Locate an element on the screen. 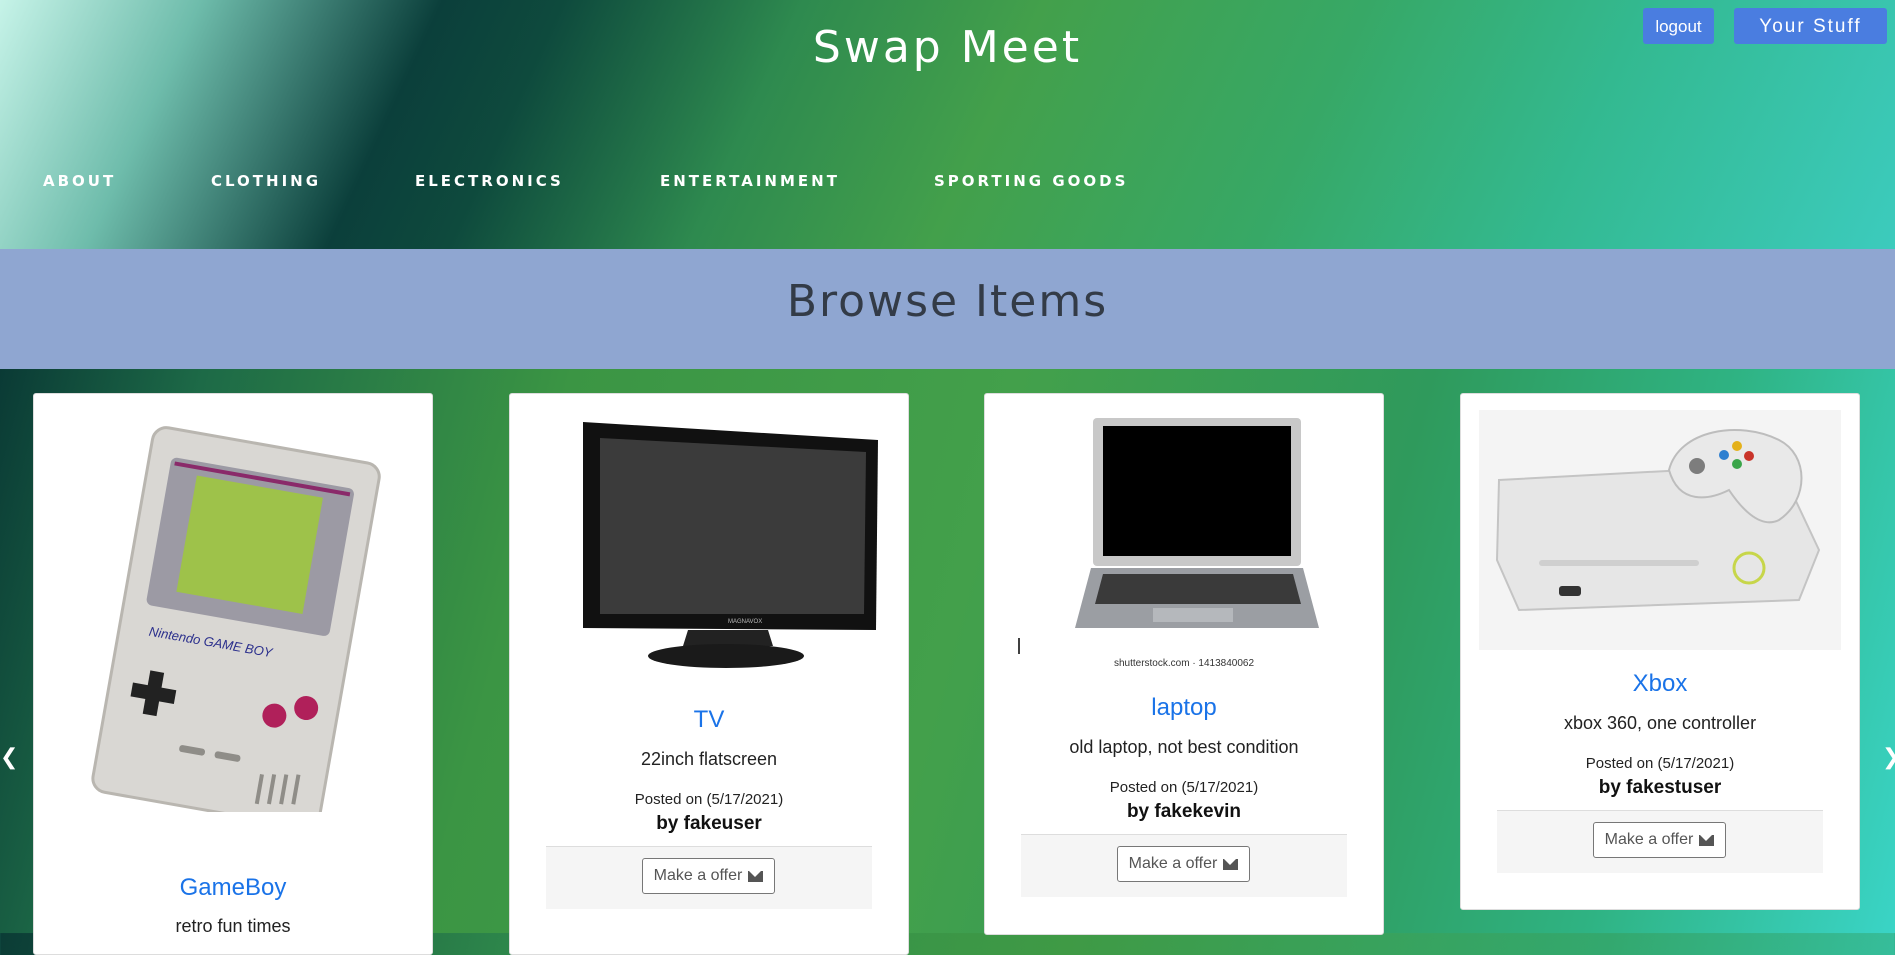  nav-entertainment: ENTERTAINMENT is located at coordinates (750, 181).